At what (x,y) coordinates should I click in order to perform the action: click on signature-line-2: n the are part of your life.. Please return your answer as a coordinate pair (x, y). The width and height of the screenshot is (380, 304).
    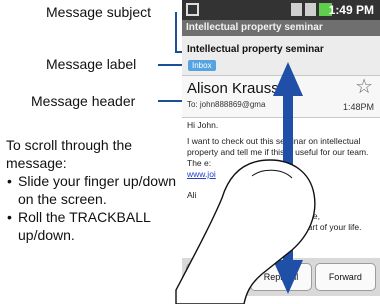
    Looking at the image, I should click on (314, 227).